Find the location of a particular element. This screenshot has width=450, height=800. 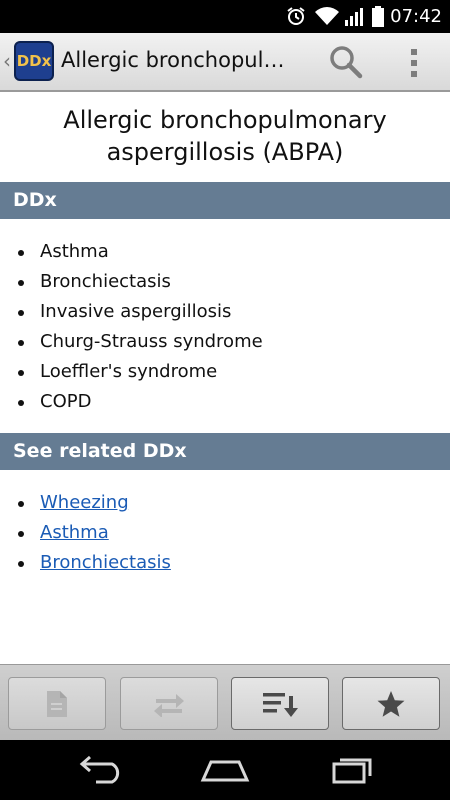

sort-list-icon is located at coordinates (280, 704).